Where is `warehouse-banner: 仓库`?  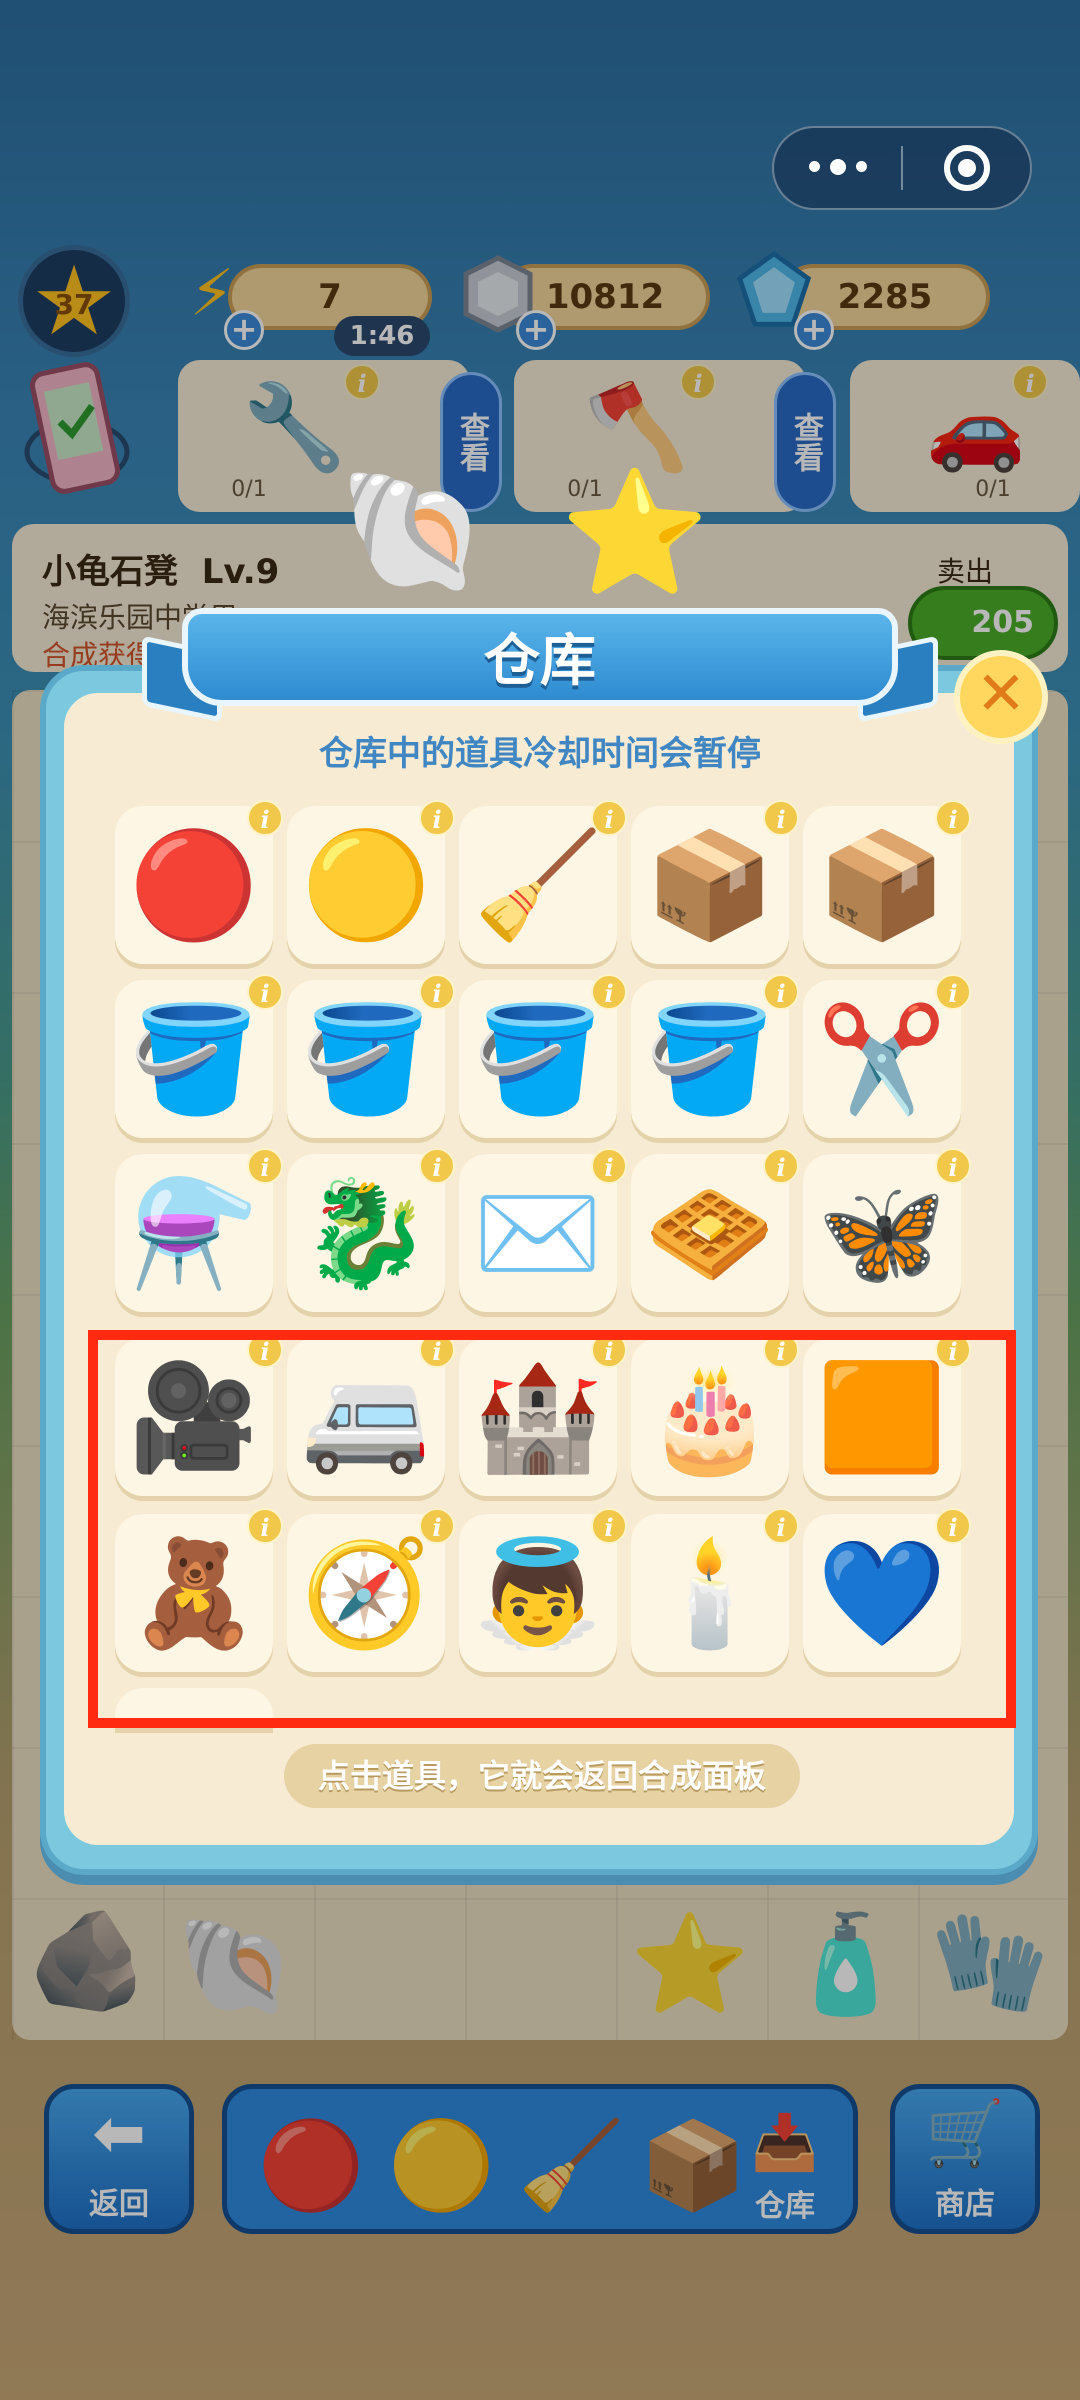
warehouse-banner: 仓库 is located at coordinates (540, 658).